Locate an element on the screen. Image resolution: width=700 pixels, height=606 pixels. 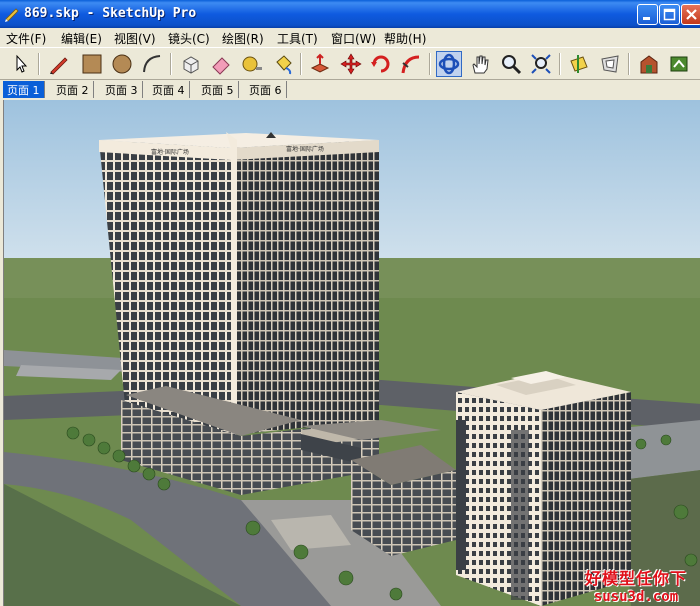
tape-measure-icon is located at coordinates (252, 64).